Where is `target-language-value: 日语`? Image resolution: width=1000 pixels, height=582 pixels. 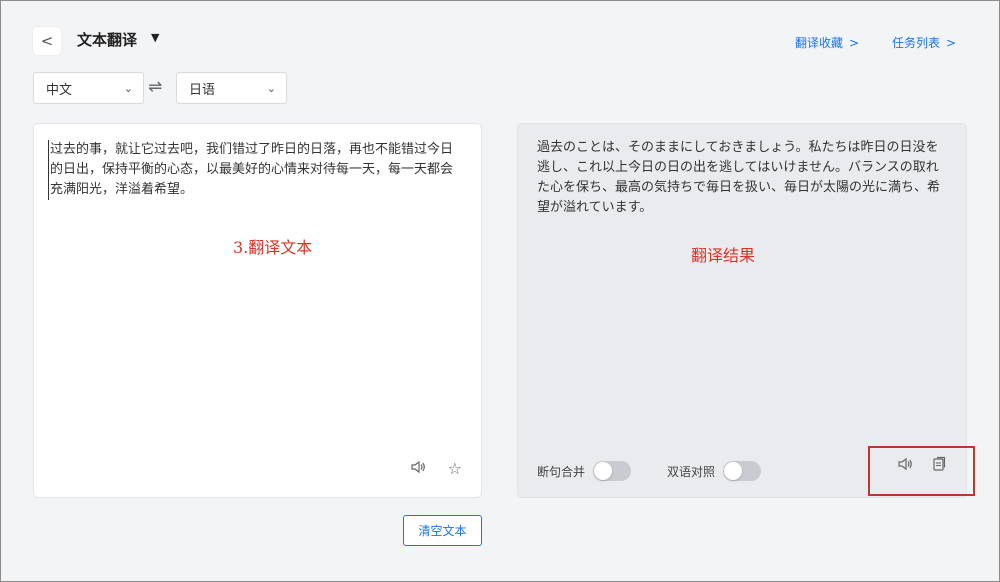 target-language-value: 日语 is located at coordinates (202, 90).